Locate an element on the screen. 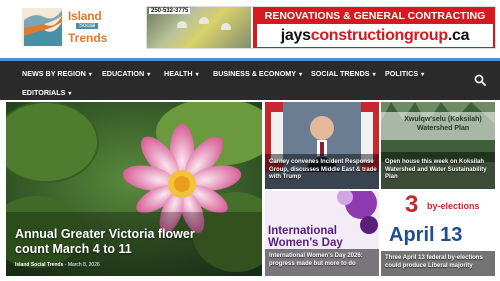 The height and width of the screenshot is (281, 500). nav-item-business-economy: BUSINESS & ECONOMY ▾ is located at coordinates (257, 73).